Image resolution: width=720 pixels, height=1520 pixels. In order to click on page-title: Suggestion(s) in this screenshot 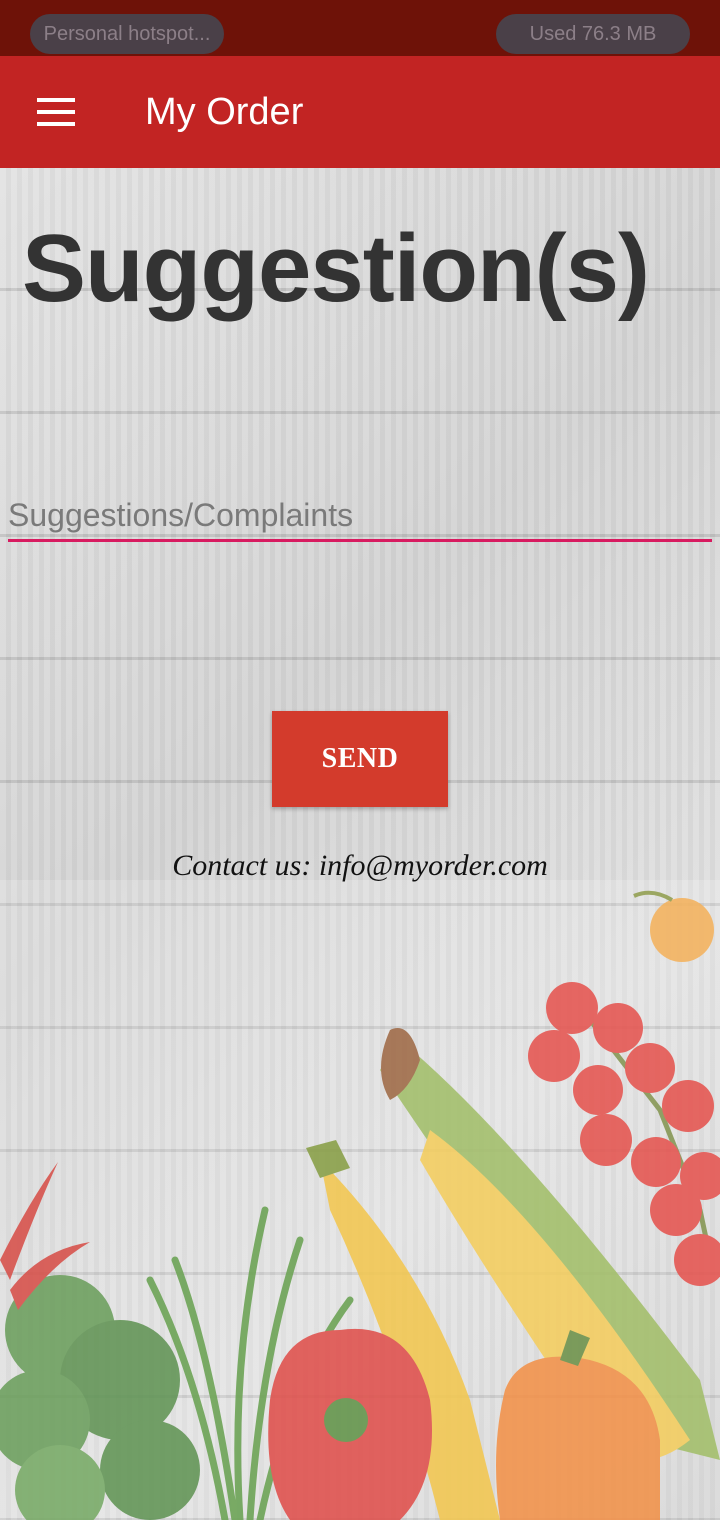, I will do `click(336, 268)`.